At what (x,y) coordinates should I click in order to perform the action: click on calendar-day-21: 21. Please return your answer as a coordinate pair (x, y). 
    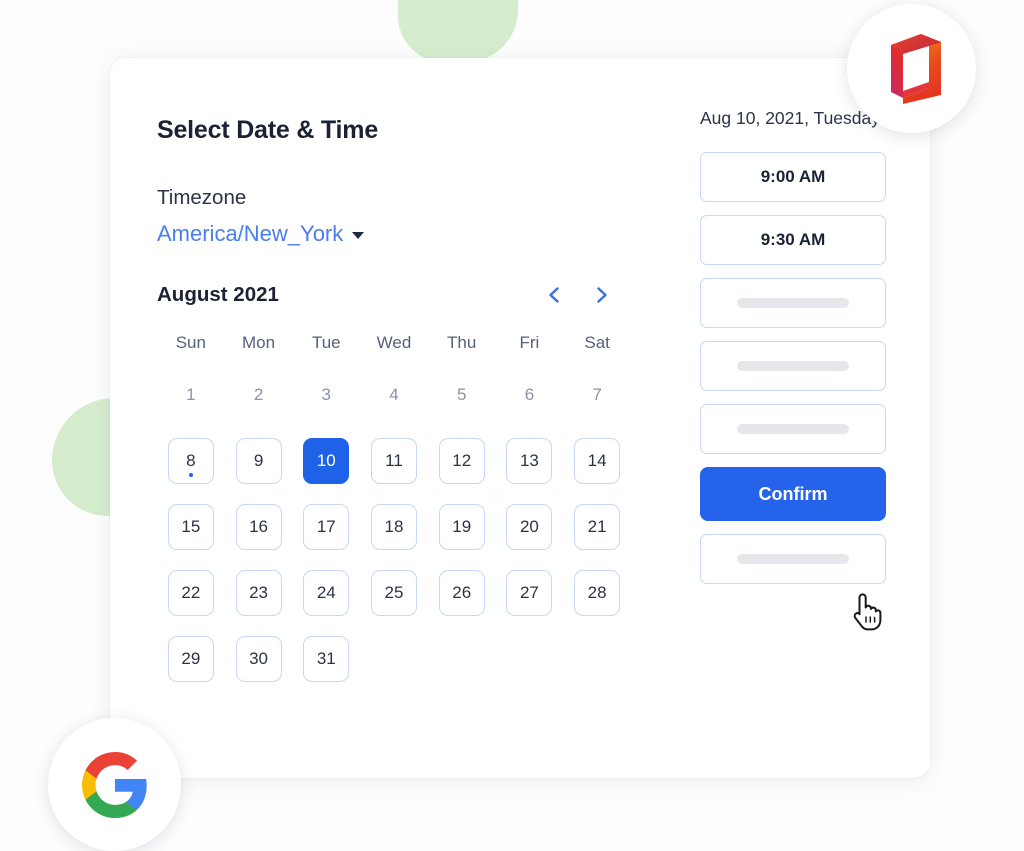
    Looking at the image, I should click on (597, 526).